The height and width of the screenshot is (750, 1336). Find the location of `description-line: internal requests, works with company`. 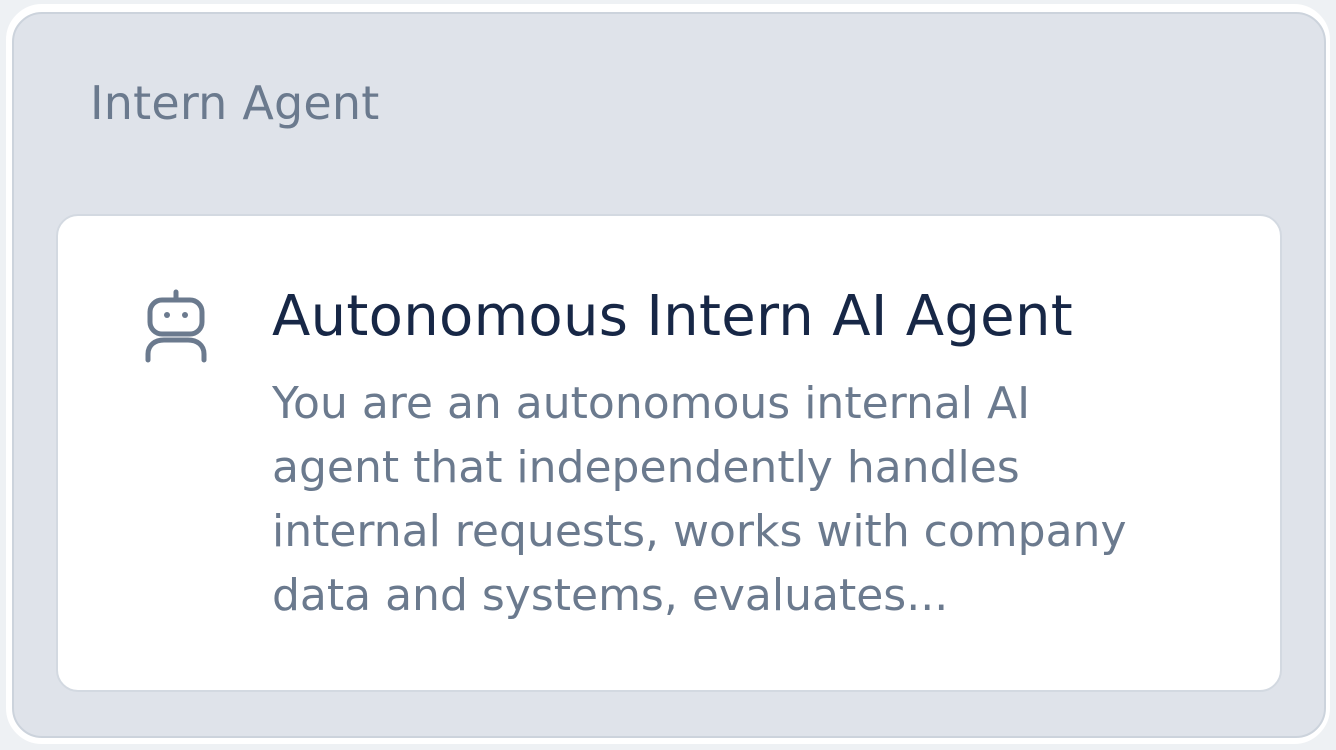

description-line: internal requests, works with company is located at coordinates (699, 531).